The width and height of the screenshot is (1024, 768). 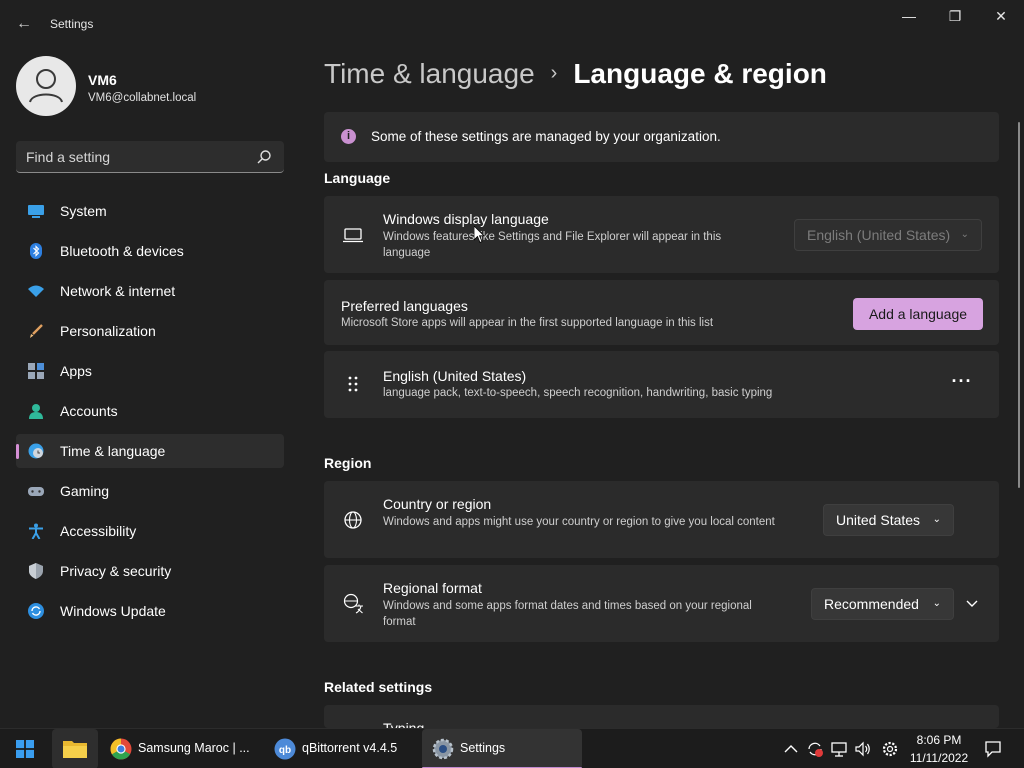 What do you see at coordinates (156, 88) in the screenshot?
I see `user-profile: VM6 VM6@collabnet.local` at bounding box center [156, 88].